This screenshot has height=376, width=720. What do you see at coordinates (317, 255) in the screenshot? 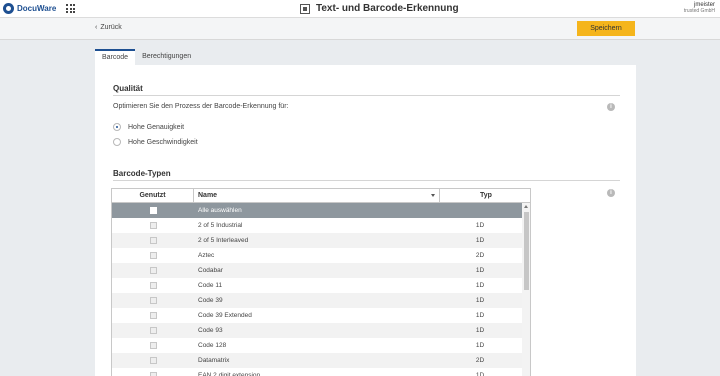
I see `table-row: Aztec 2D` at bounding box center [317, 255].